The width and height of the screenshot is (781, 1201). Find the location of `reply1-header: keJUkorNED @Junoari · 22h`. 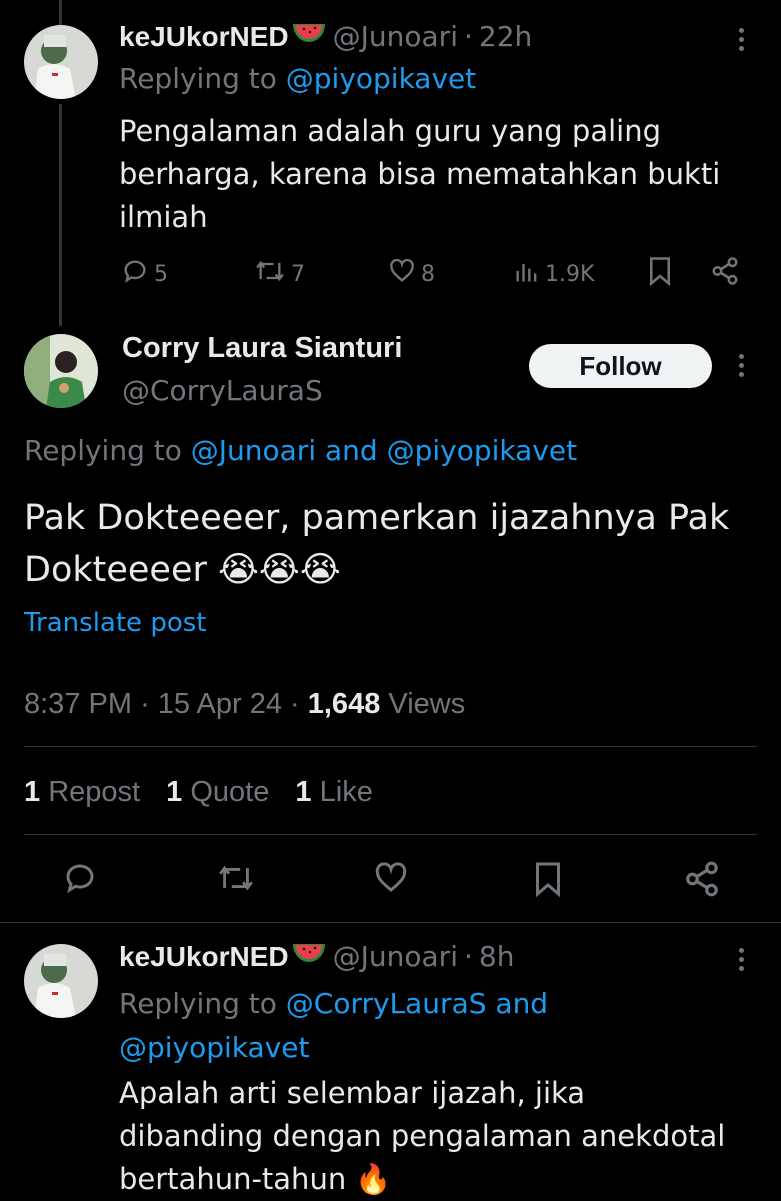

reply1-header: keJUkorNED @Junoari · 22h is located at coordinates (325, 36).